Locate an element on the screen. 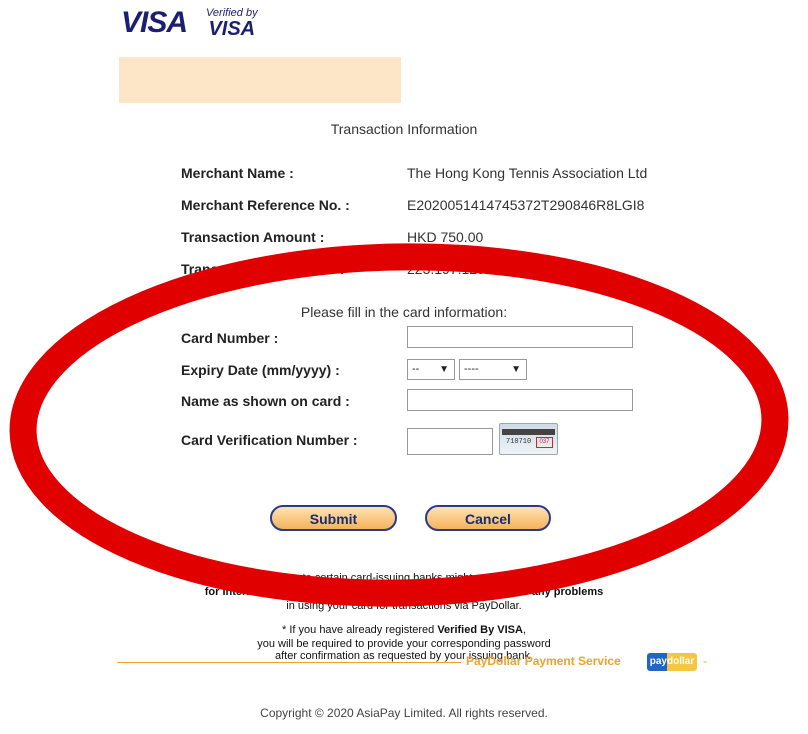 The image size is (808, 734). expiry-month-select: -- ▼ is located at coordinates (431, 369).